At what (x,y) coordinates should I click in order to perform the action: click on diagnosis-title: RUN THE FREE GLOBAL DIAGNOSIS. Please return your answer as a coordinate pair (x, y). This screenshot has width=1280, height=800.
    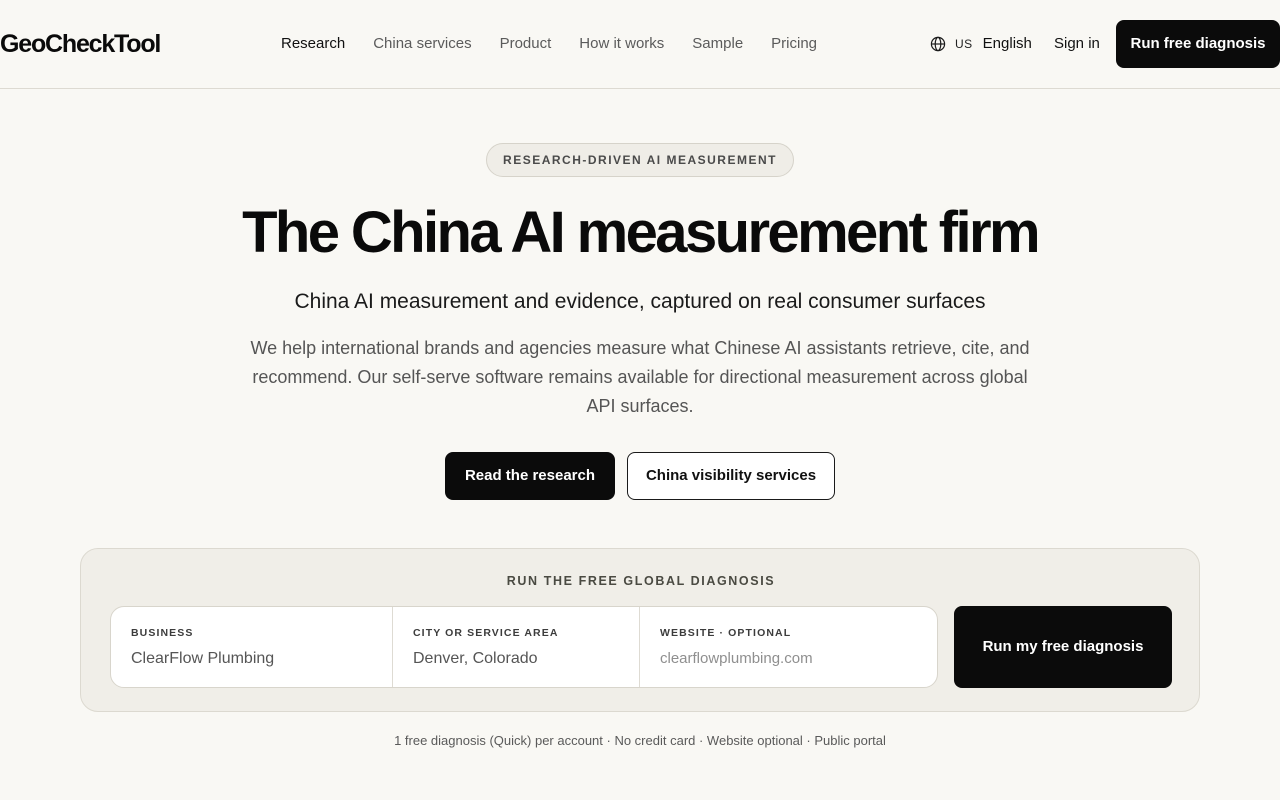
    Looking at the image, I should click on (641, 581).